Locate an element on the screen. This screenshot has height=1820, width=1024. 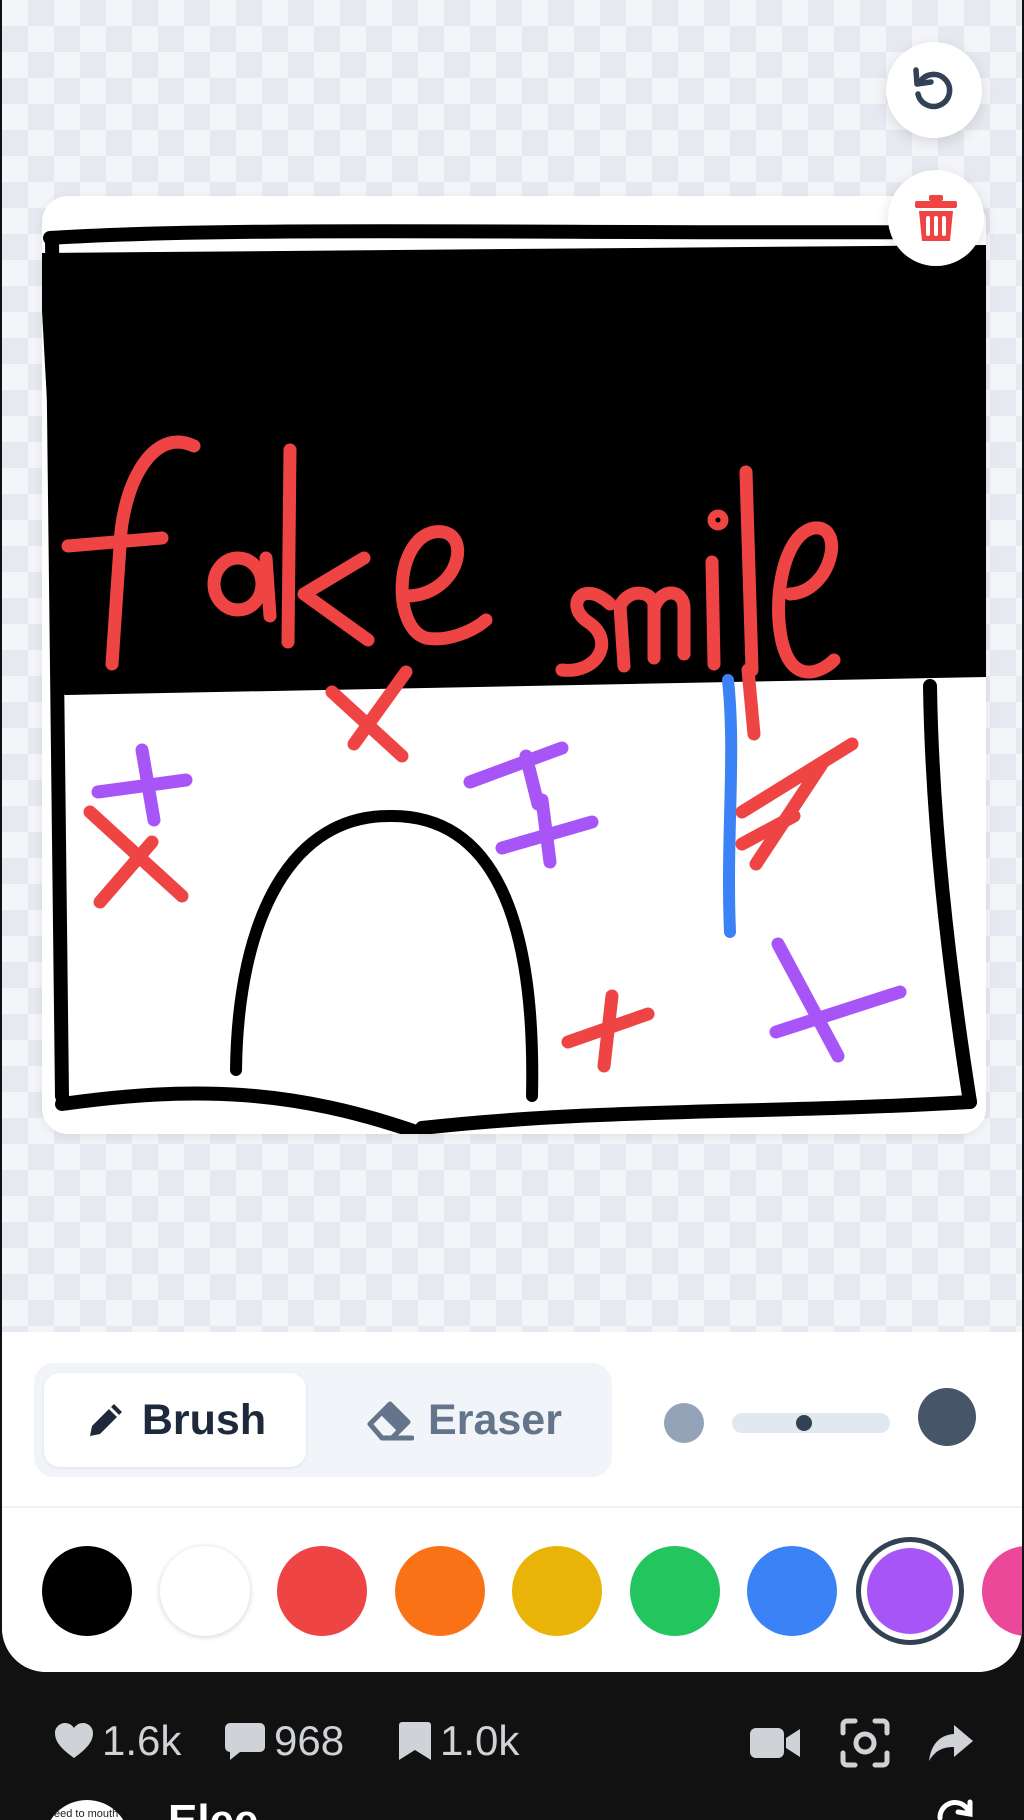
arch-stroke is located at coordinates (384, 955).